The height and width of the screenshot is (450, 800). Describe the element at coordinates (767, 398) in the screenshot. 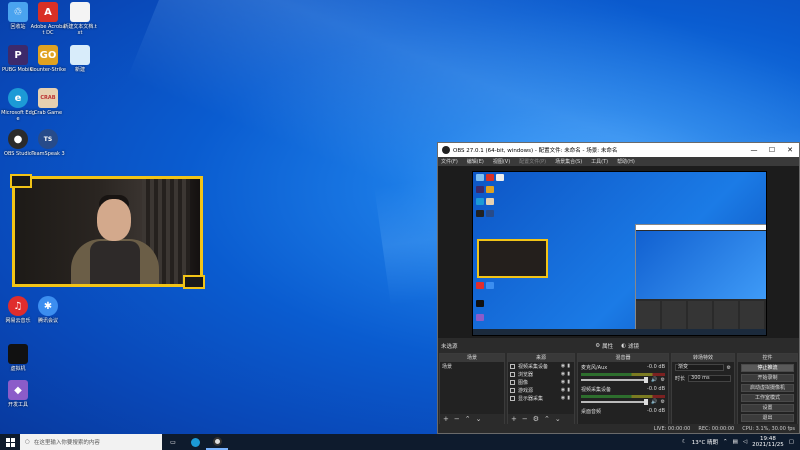

I see `studio-mode-button: 工作室模式` at that location.